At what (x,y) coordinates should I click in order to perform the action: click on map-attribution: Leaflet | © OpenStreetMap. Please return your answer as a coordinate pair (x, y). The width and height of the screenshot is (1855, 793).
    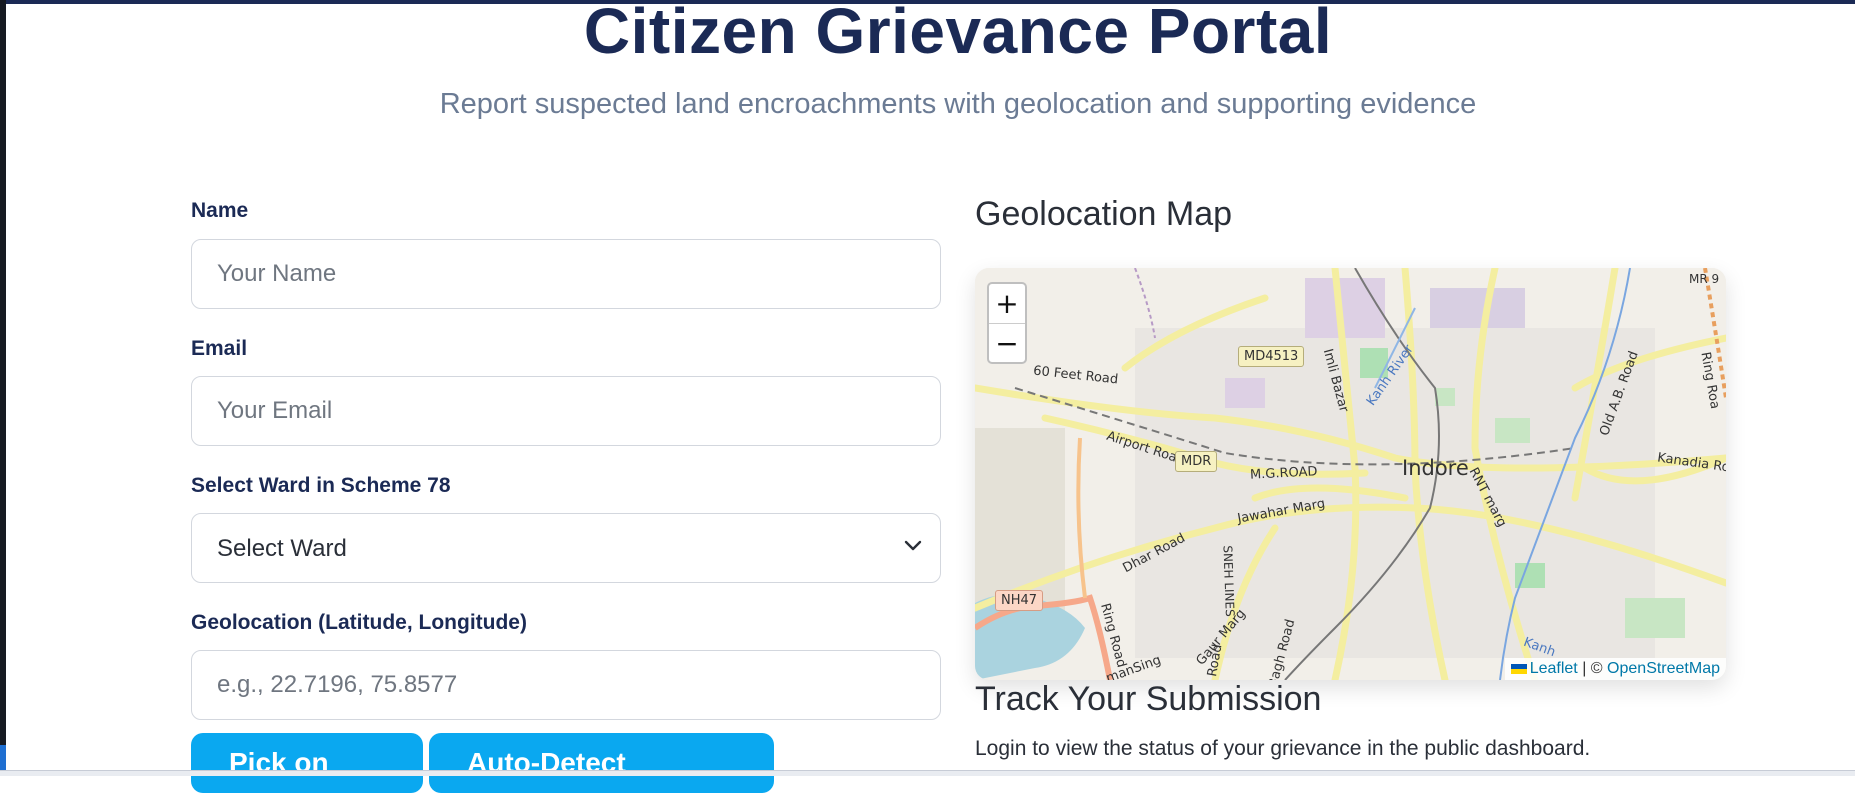
    Looking at the image, I should click on (1615, 669).